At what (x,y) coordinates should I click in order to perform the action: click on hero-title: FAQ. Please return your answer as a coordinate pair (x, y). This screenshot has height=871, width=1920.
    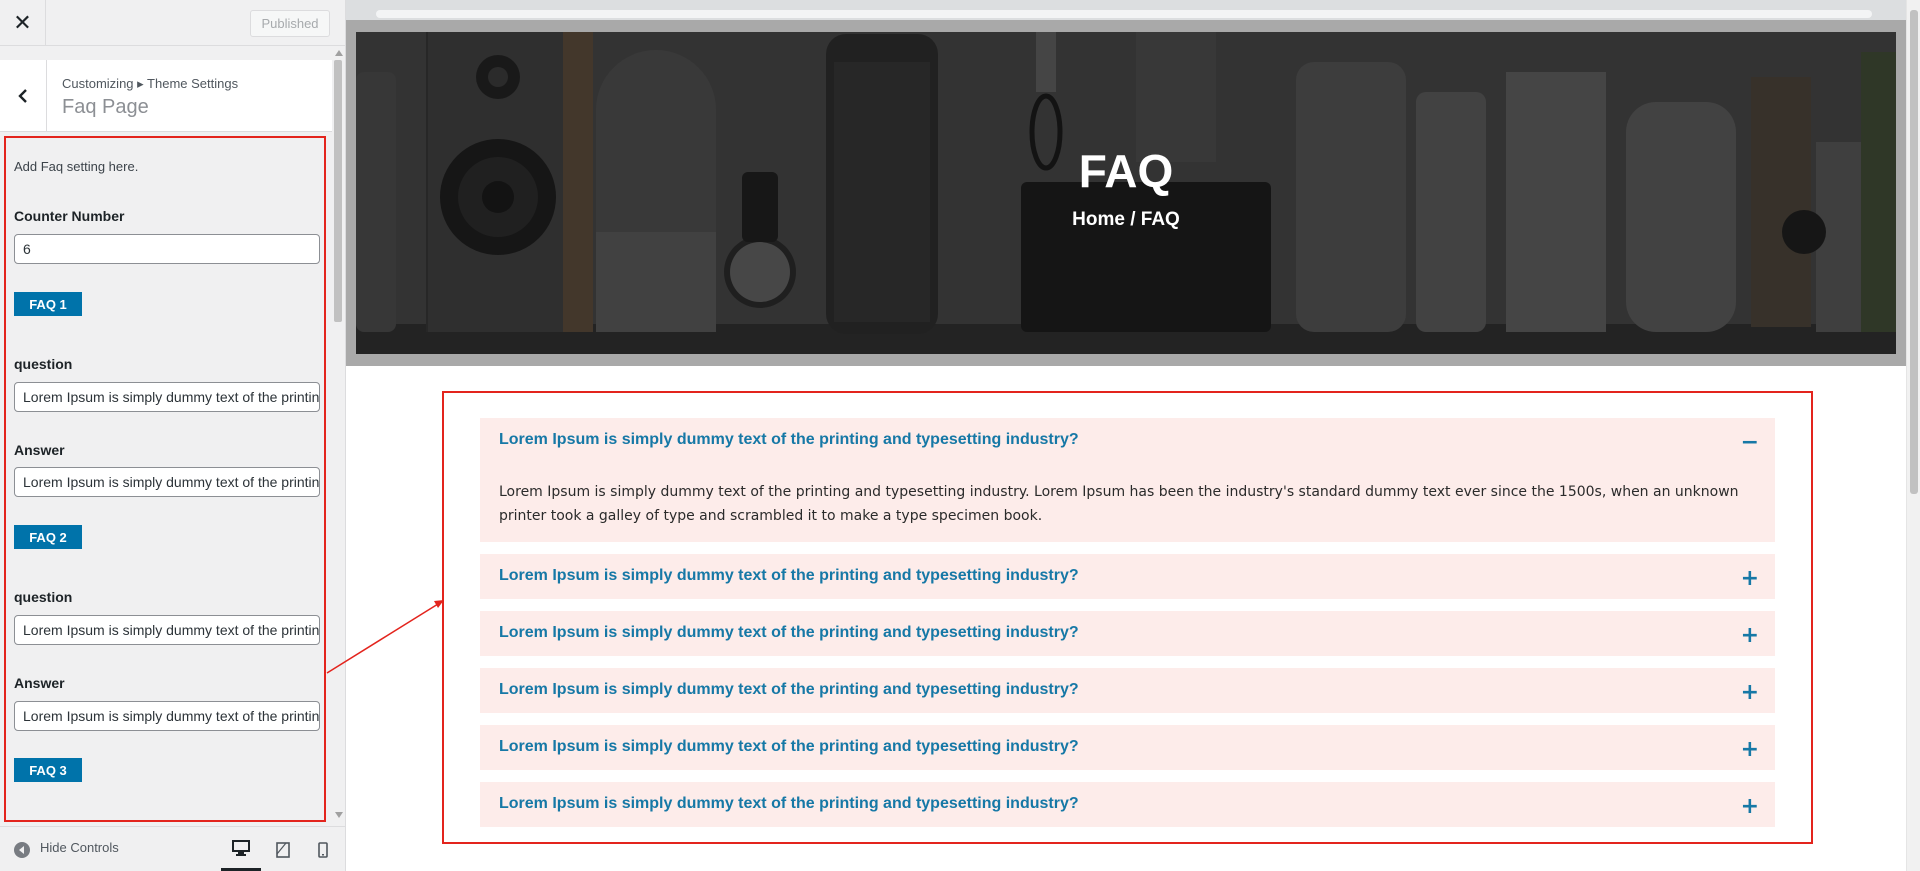
    Looking at the image, I should click on (1126, 171).